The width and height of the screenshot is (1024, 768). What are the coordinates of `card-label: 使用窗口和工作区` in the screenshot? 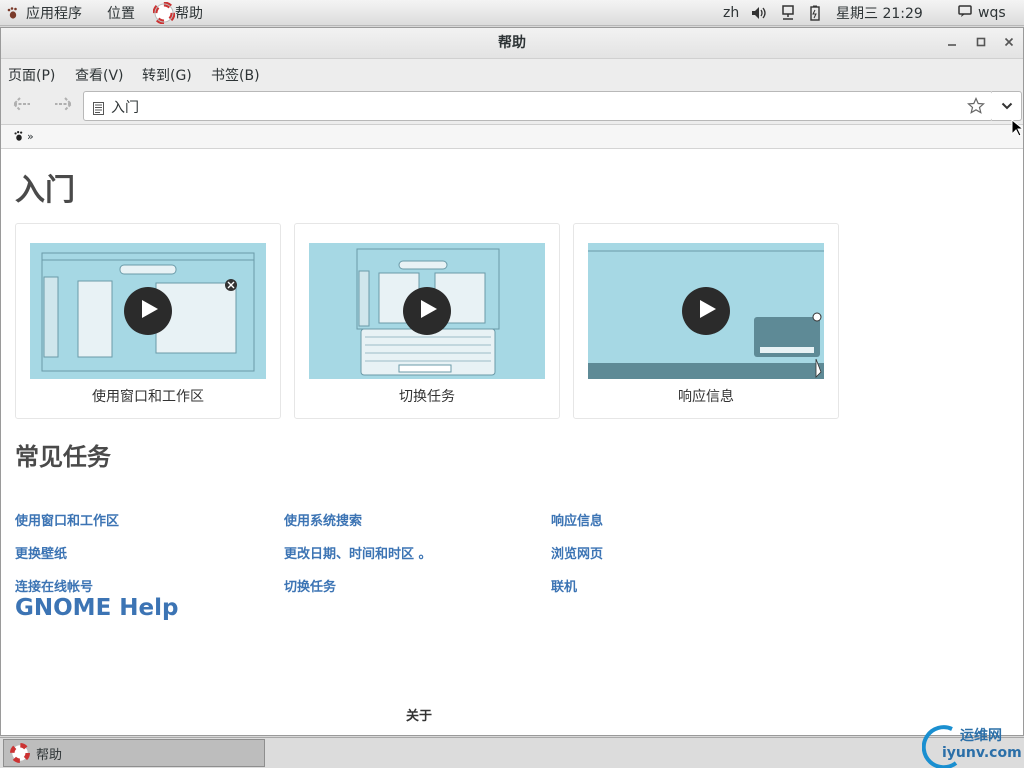 It's located at (148, 397).